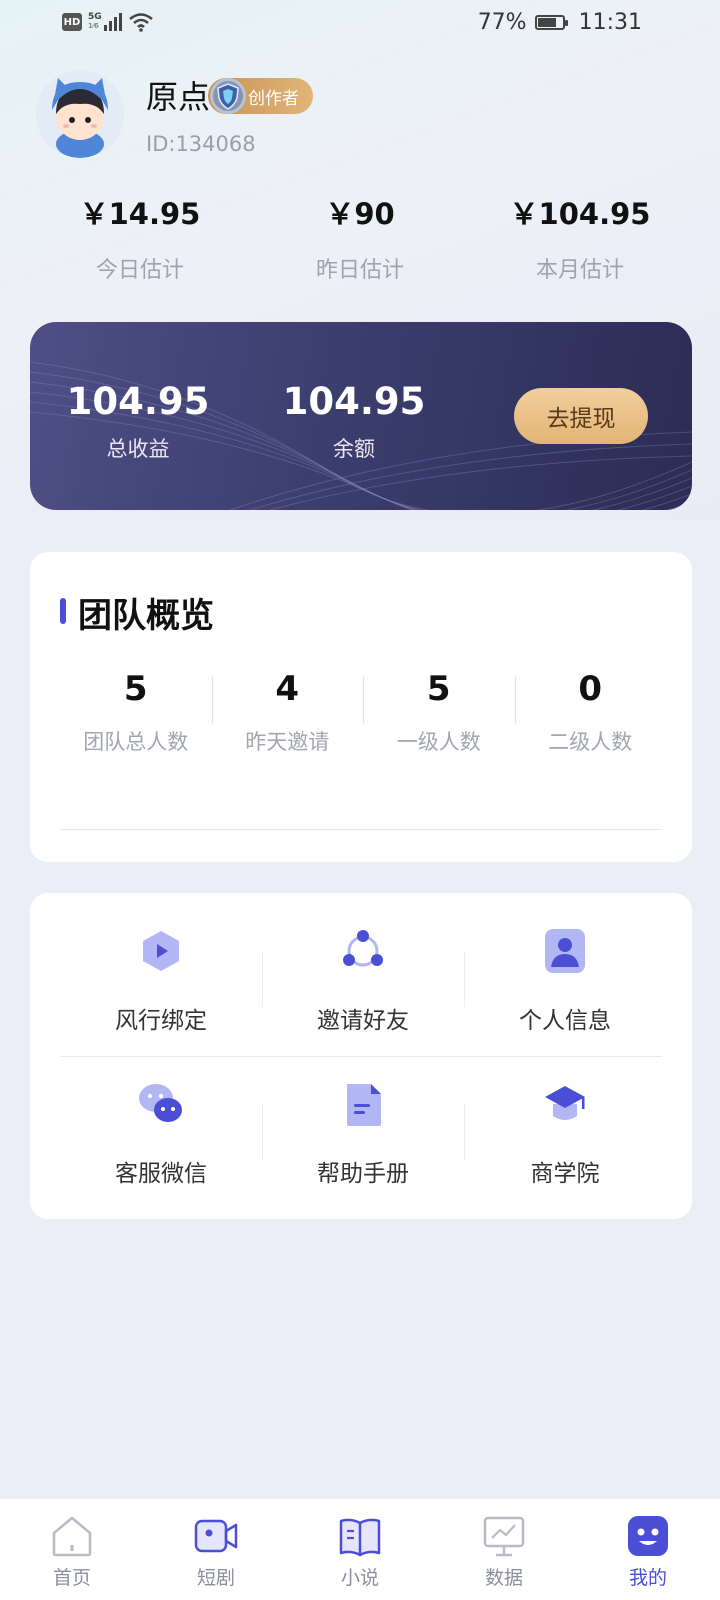 The image size is (720, 1600). I want to click on menu-item-label: 帮助手册, so click(363, 1174).